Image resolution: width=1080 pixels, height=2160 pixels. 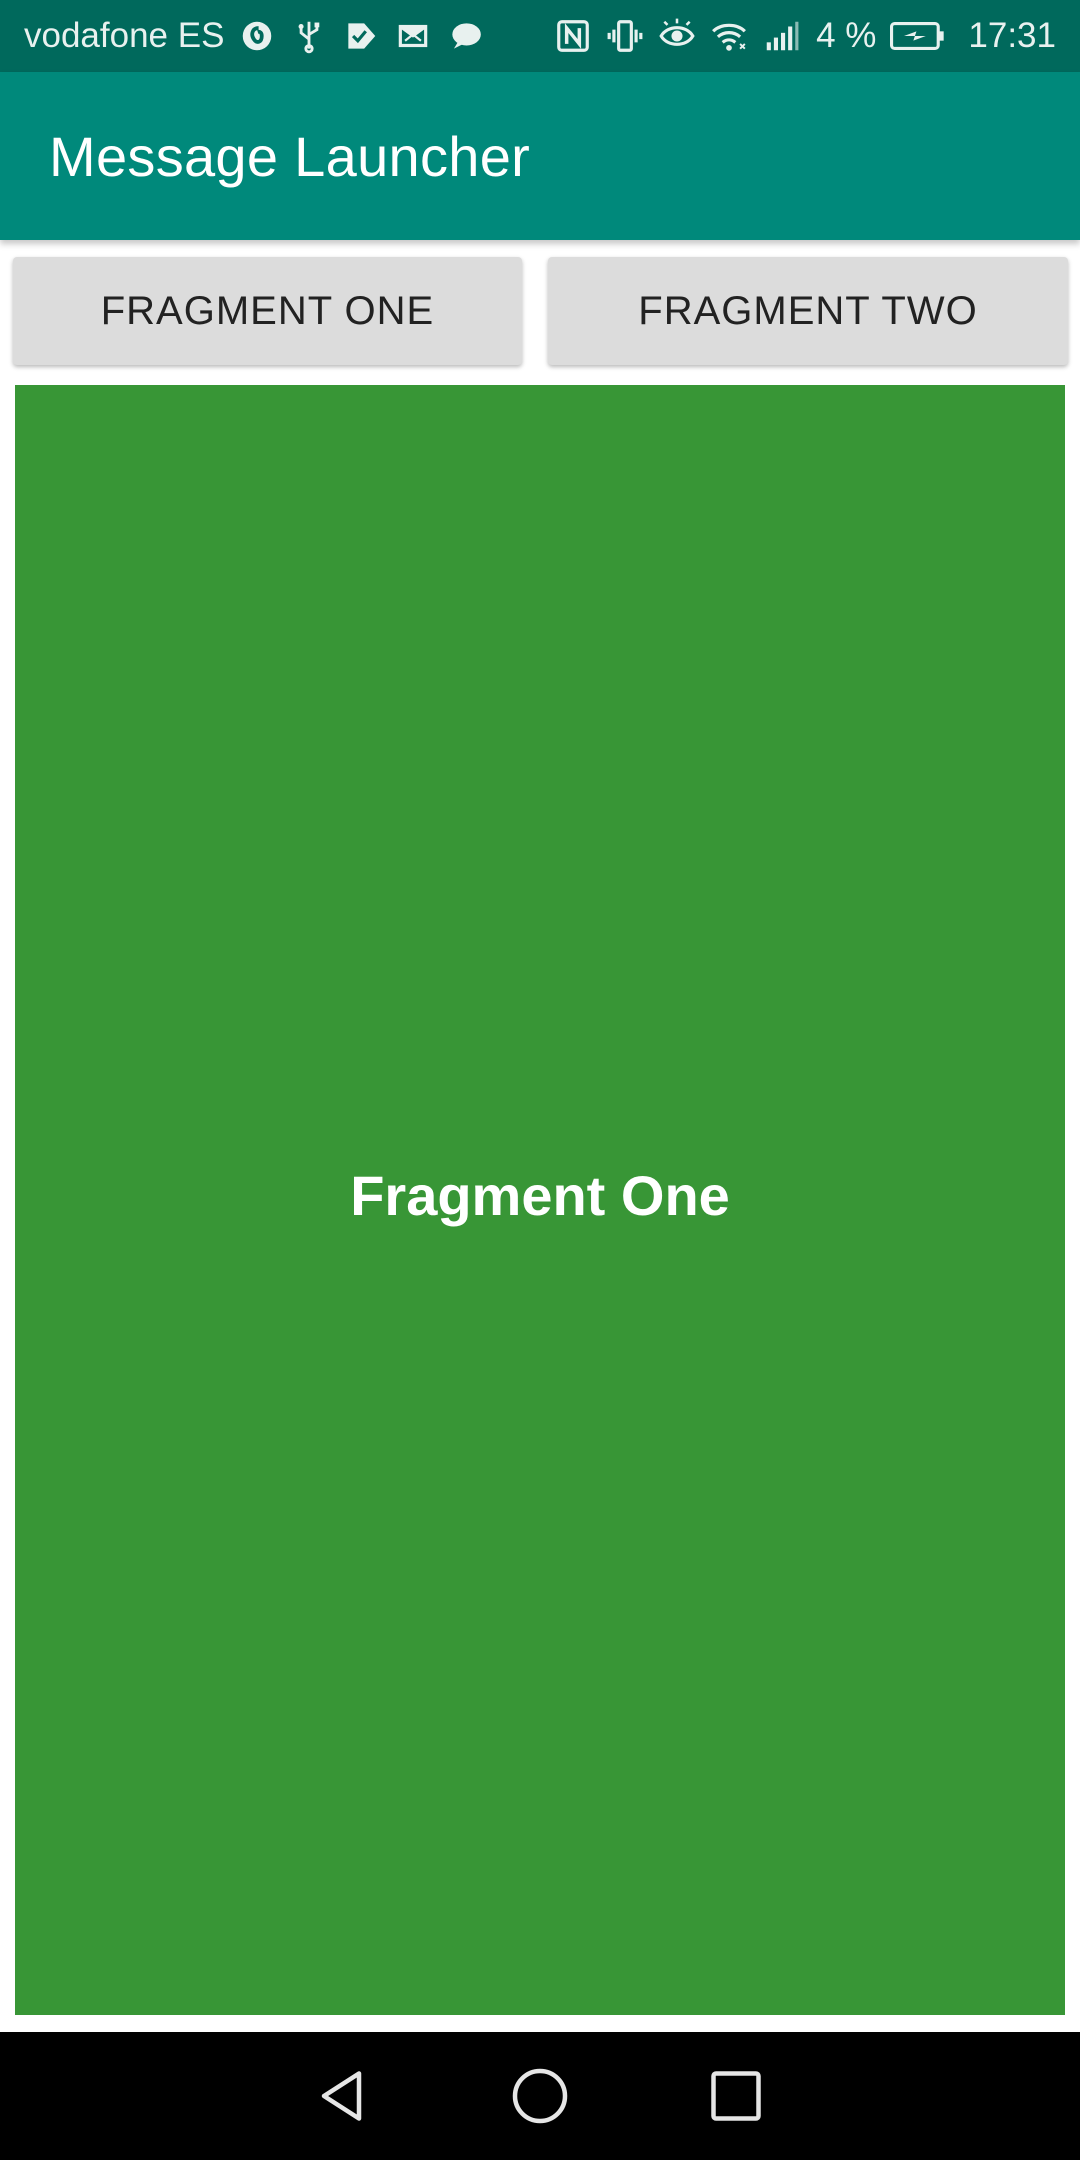 I want to click on battery-charging-icon, so click(x=918, y=36).